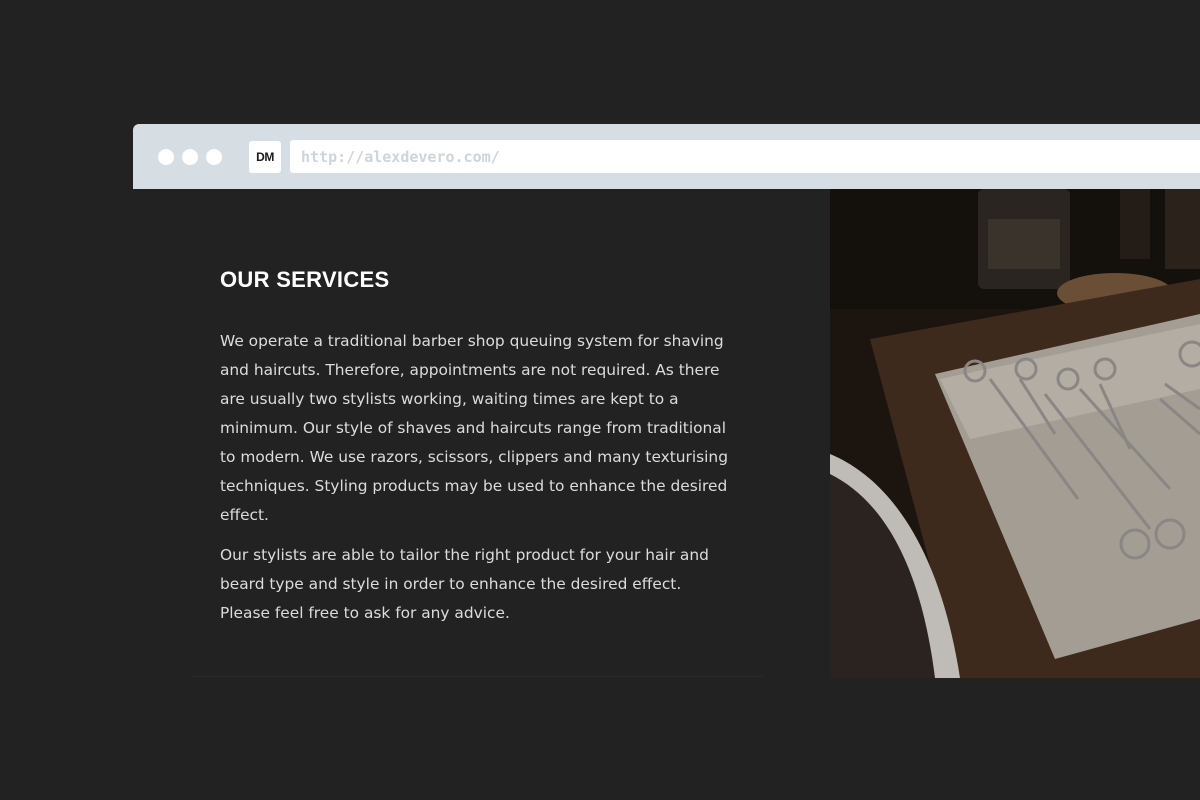 This screenshot has width=1200, height=800. I want to click on section-title: OUR SERVICES, so click(305, 279).